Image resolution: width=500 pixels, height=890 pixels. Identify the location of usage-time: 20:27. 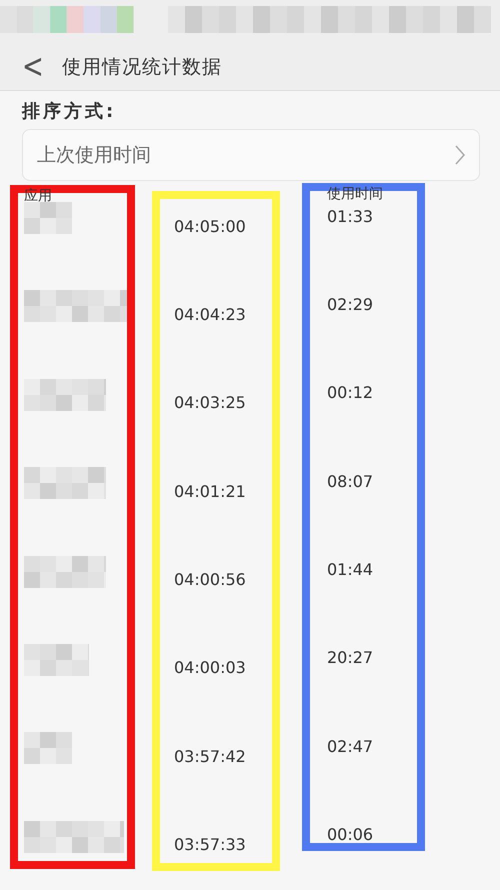
(350, 658).